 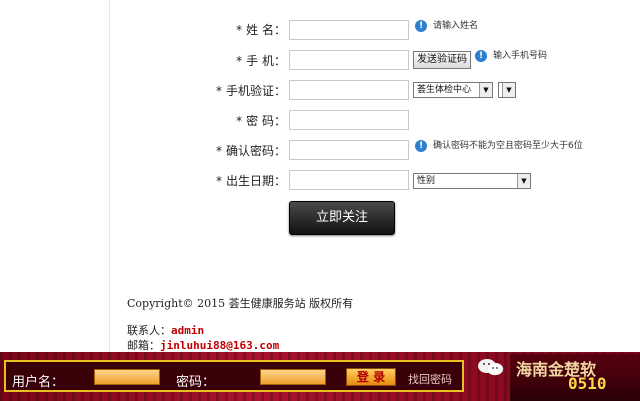 What do you see at coordinates (109, 176) in the screenshot?
I see `content-divider` at bounding box center [109, 176].